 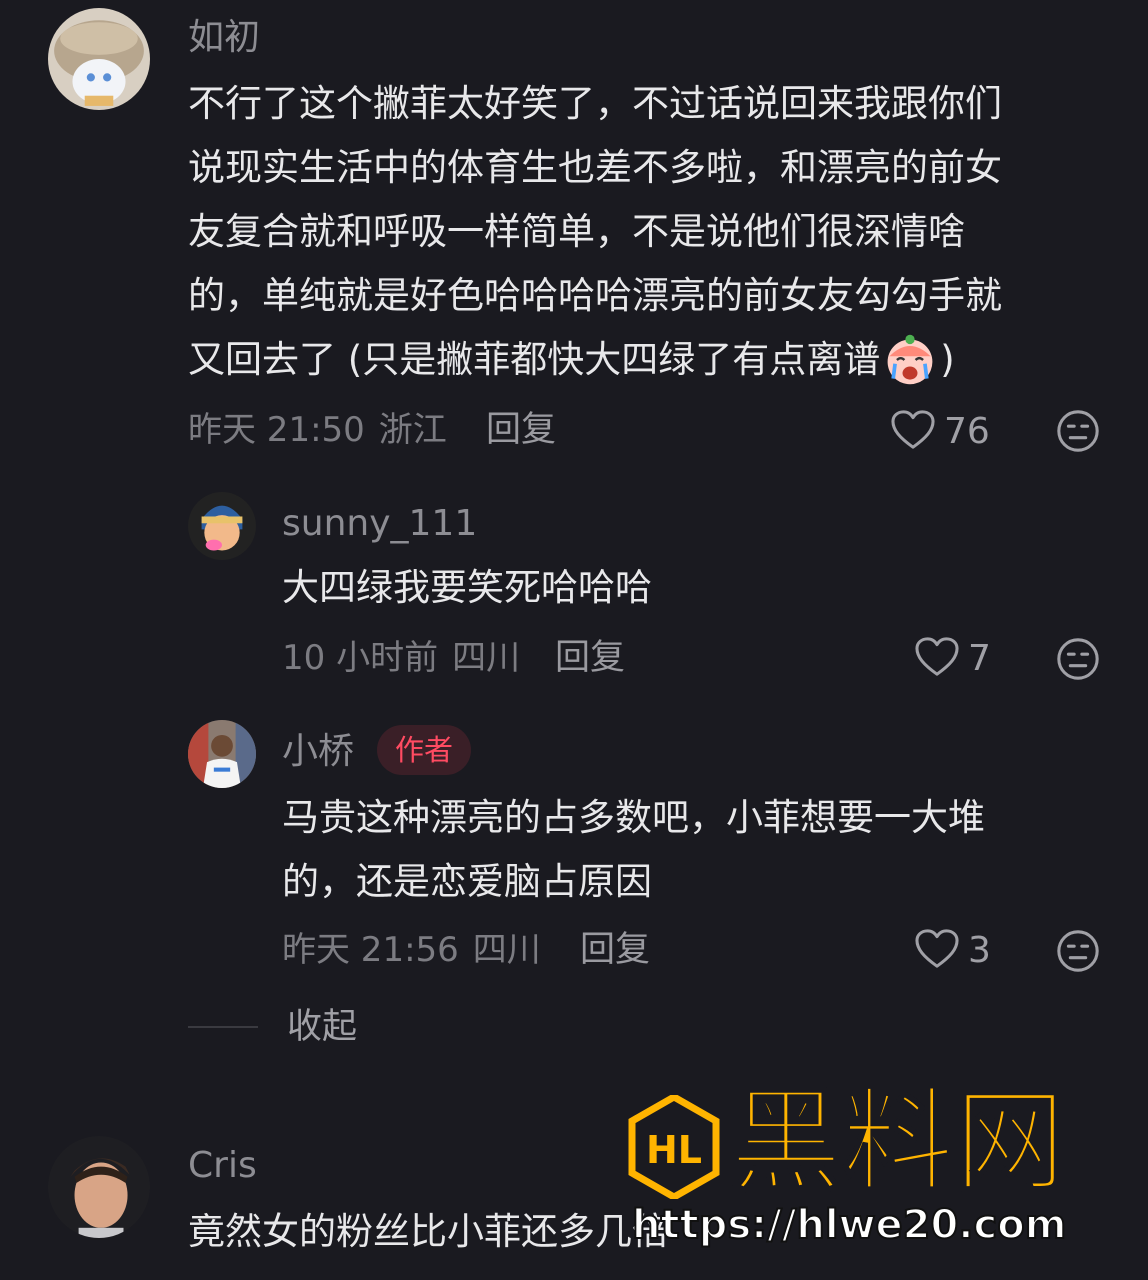 What do you see at coordinates (979, 950) in the screenshot?
I see `like-count: 3` at bounding box center [979, 950].